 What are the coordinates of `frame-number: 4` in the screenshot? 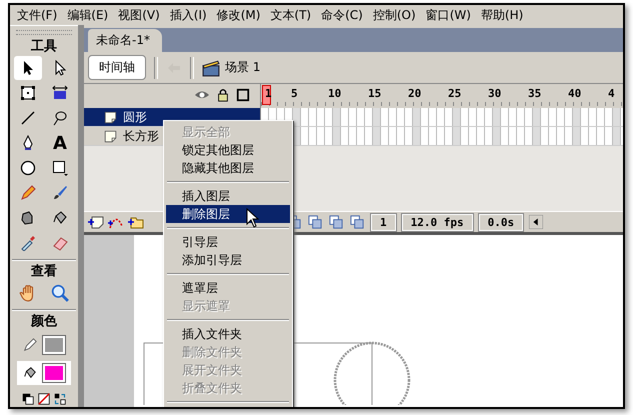 It's located at (611, 93).